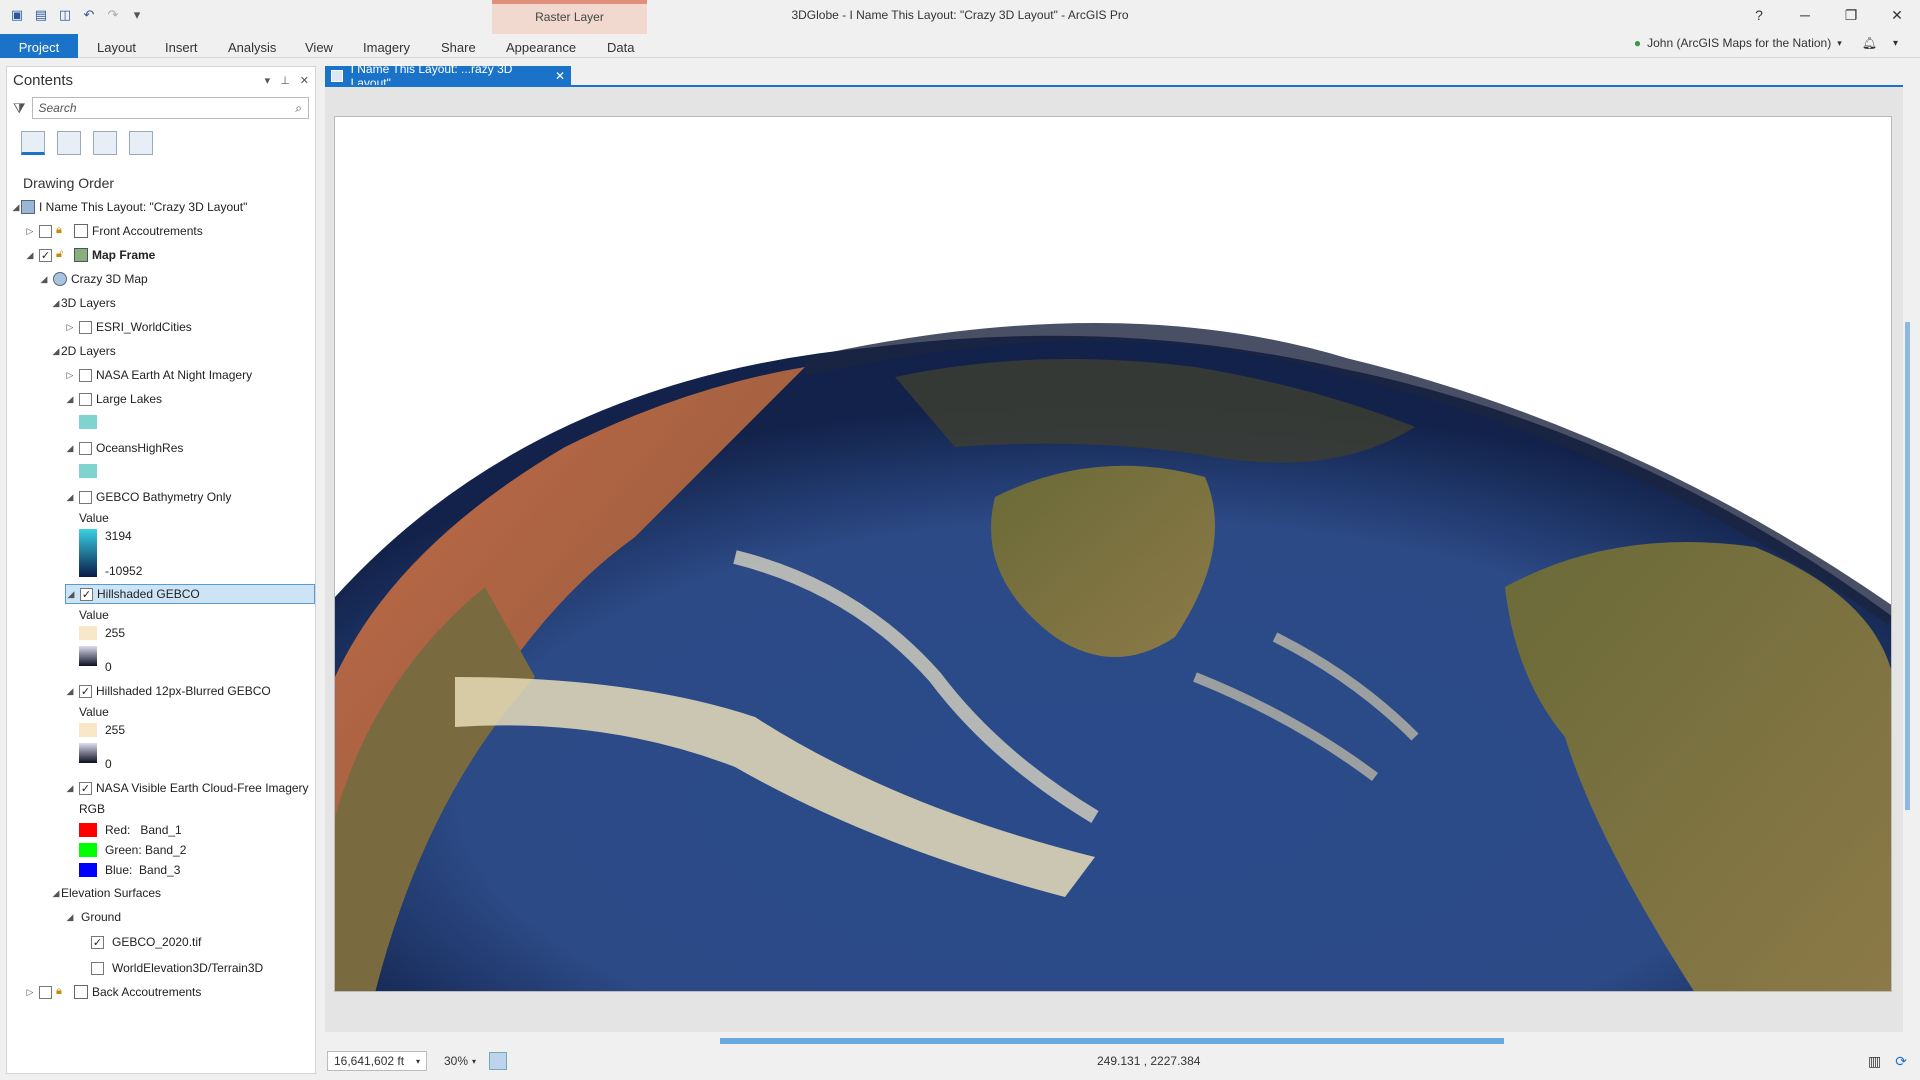 The image size is (1920, 1080). Describe the element at coordinates (1759, 15) in the screenshot. I see `help-button: ?` at that location.